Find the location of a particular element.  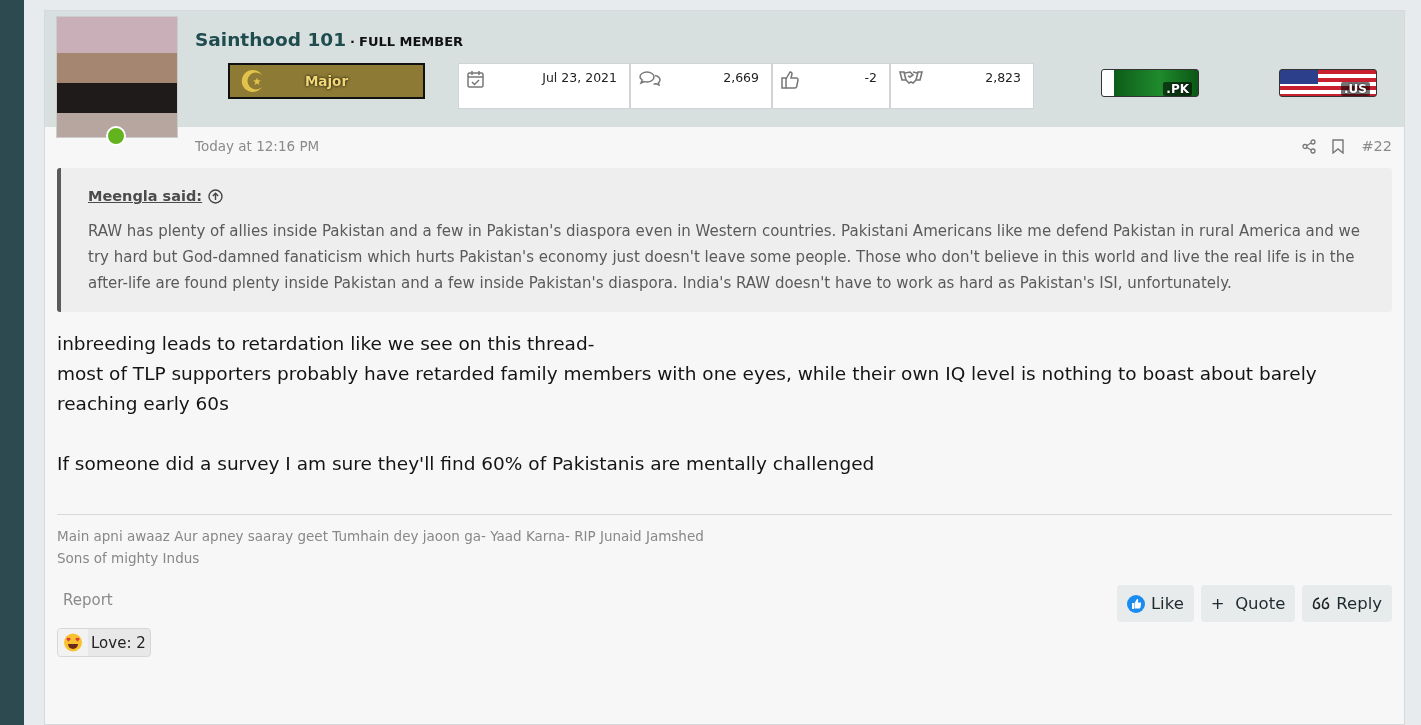

pakistan-flag-banner: .PK is located at coordinates (1150, 83).